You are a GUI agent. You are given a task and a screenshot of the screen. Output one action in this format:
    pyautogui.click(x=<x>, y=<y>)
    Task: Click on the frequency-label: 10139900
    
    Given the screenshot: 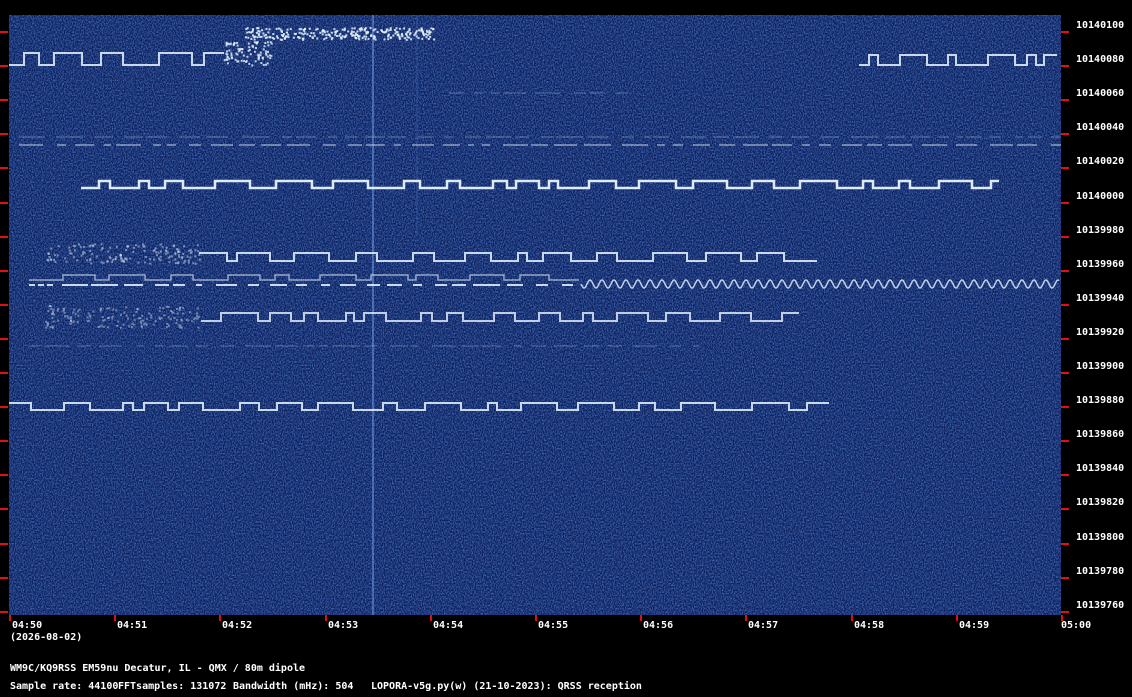 What is the action you would take?
    pyautogui.click(x=1100, y=366)
    